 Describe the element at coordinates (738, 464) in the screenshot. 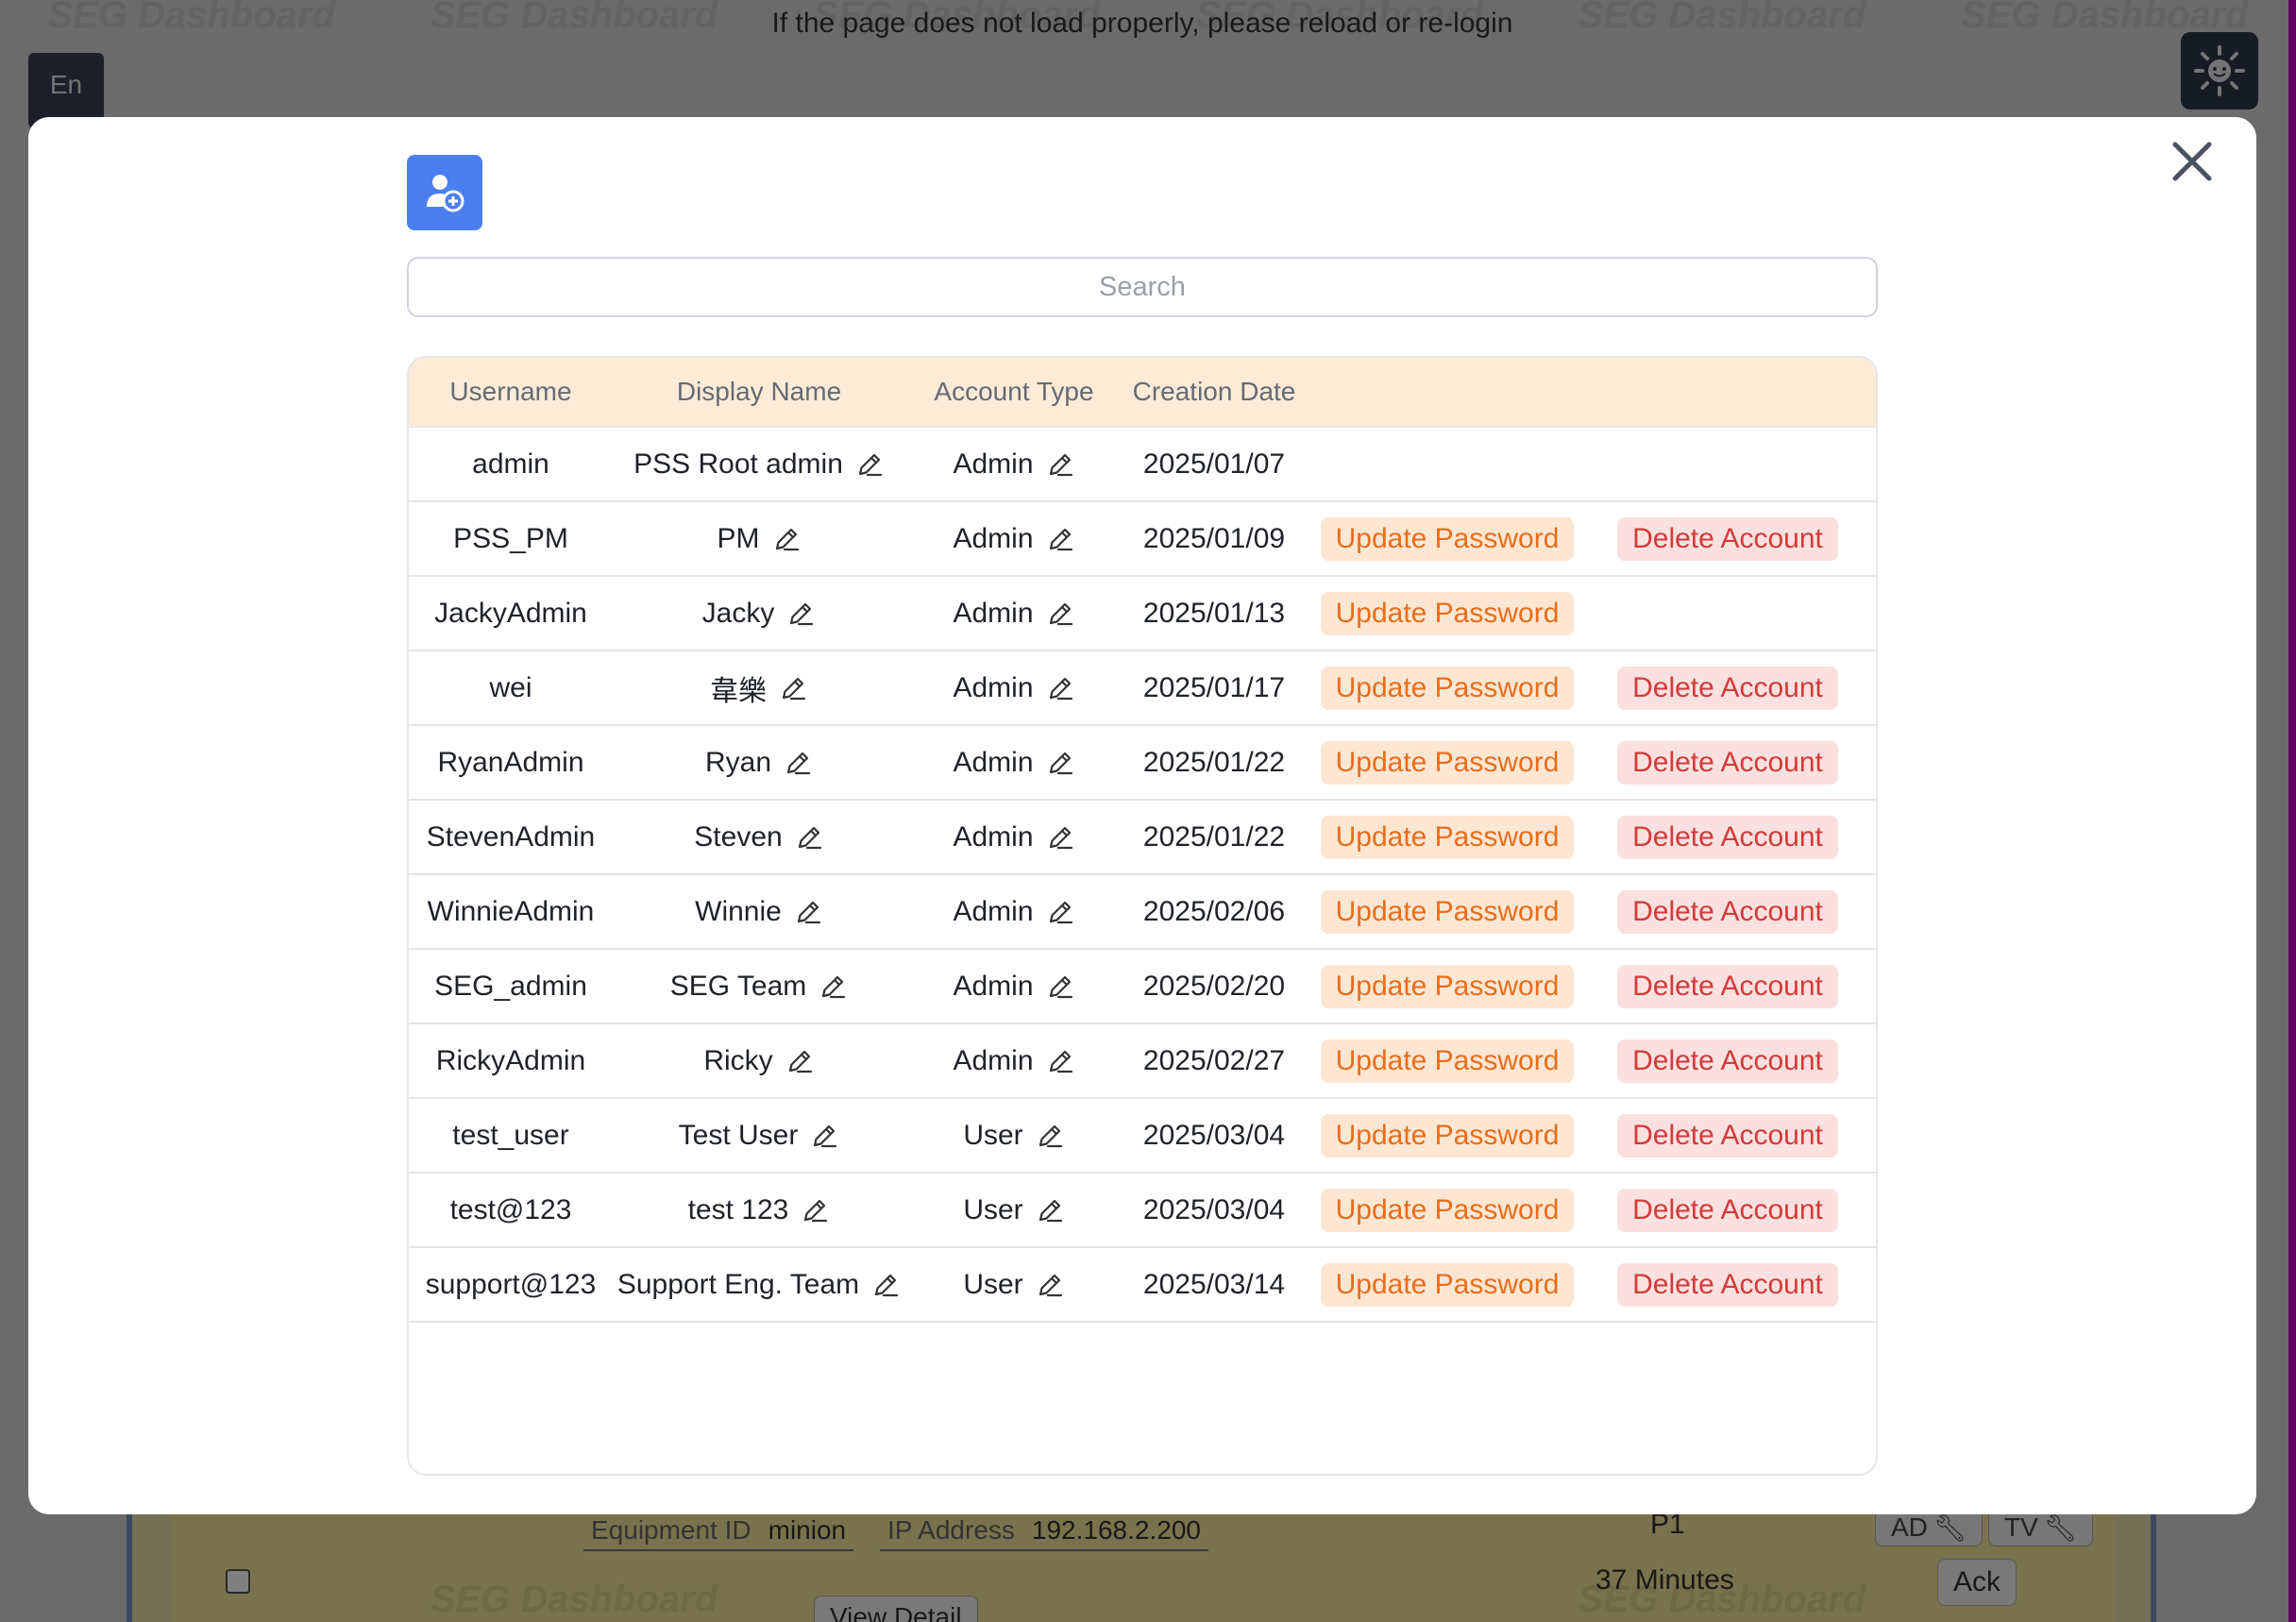

I see `display-name-text: PSS Root admin` at that location.